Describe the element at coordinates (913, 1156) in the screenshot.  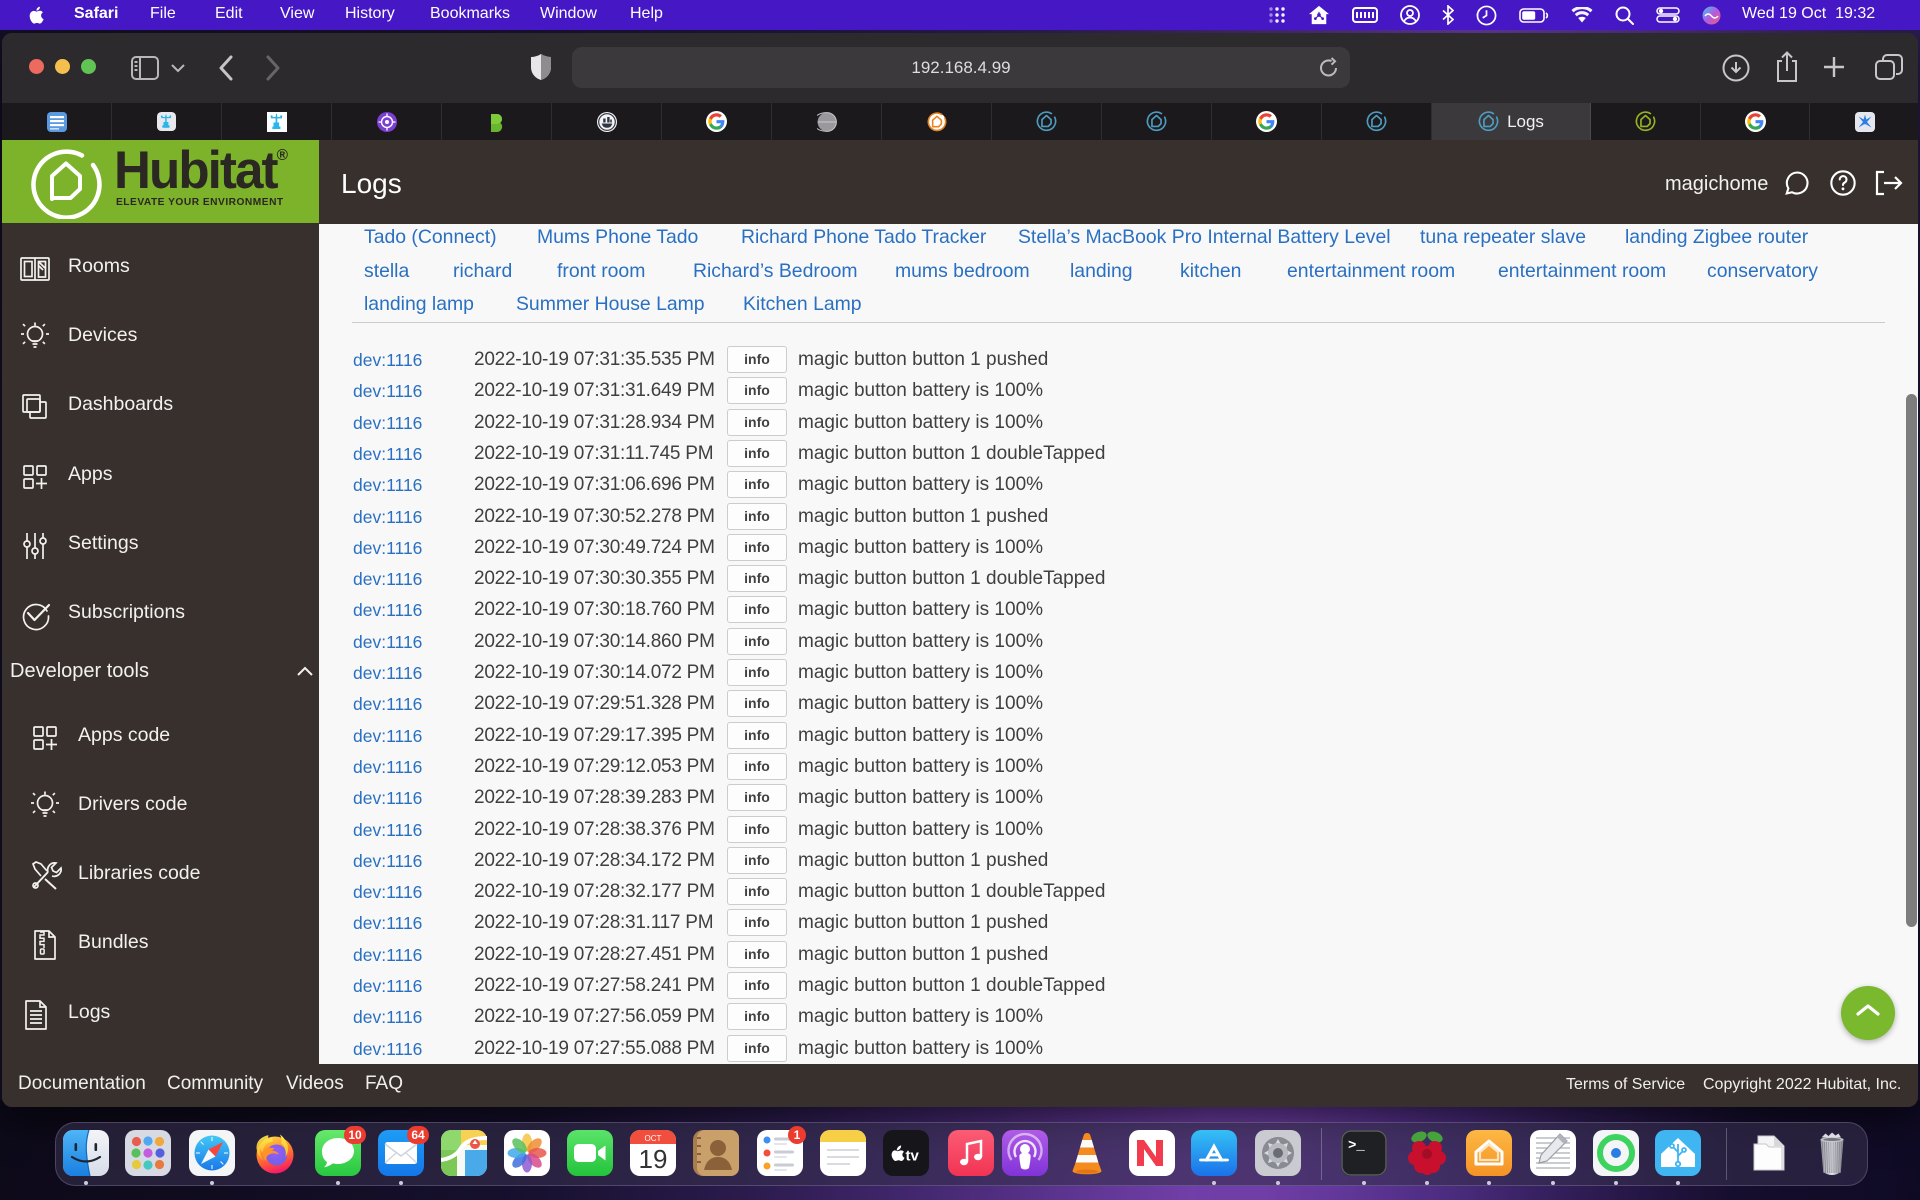
I see `svg-text: tv` at that location.